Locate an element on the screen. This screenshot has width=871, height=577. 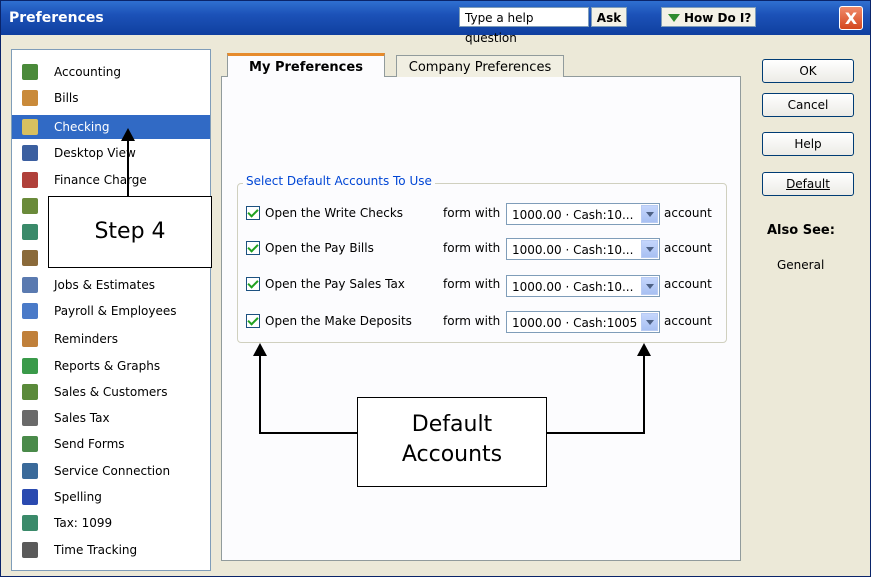
callout-line-2: Accounts is located at coordinates (452, 454).